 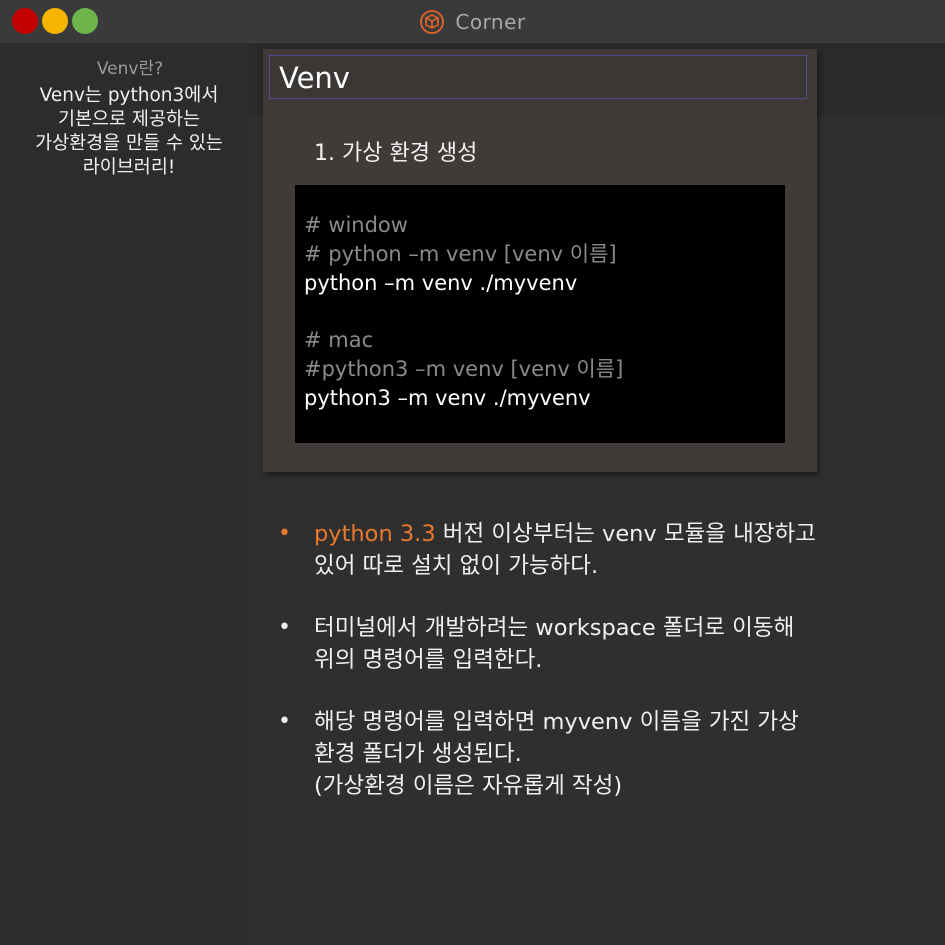 I want to click on window-title-group: Corner, so click(x=472, y=21).